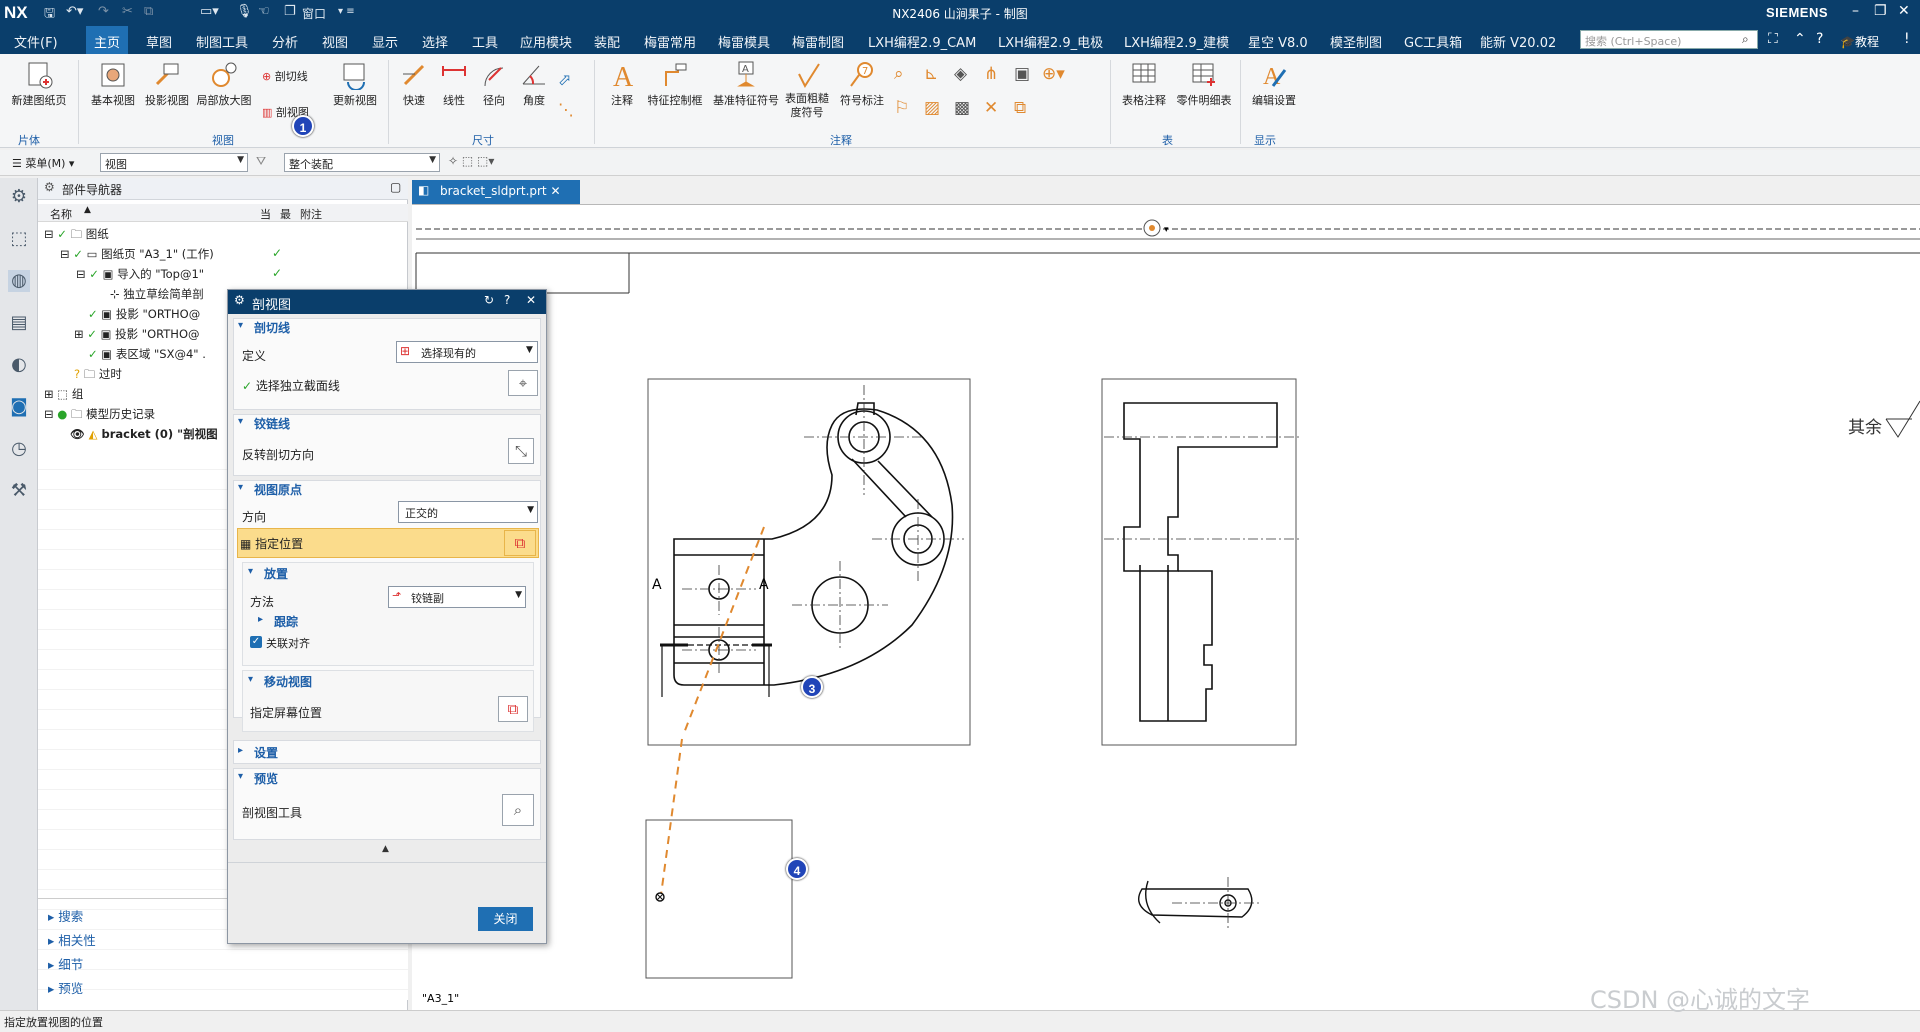  What do you see at coordinates (435, 41) in the screenshot?
I see `menu-select: 选择` at bounding box center [435, 41].